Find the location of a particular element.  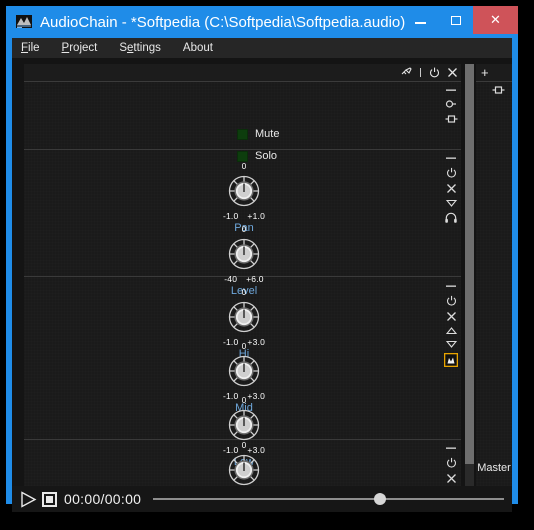

mute-led-icon is located at coordinates (242, 134).